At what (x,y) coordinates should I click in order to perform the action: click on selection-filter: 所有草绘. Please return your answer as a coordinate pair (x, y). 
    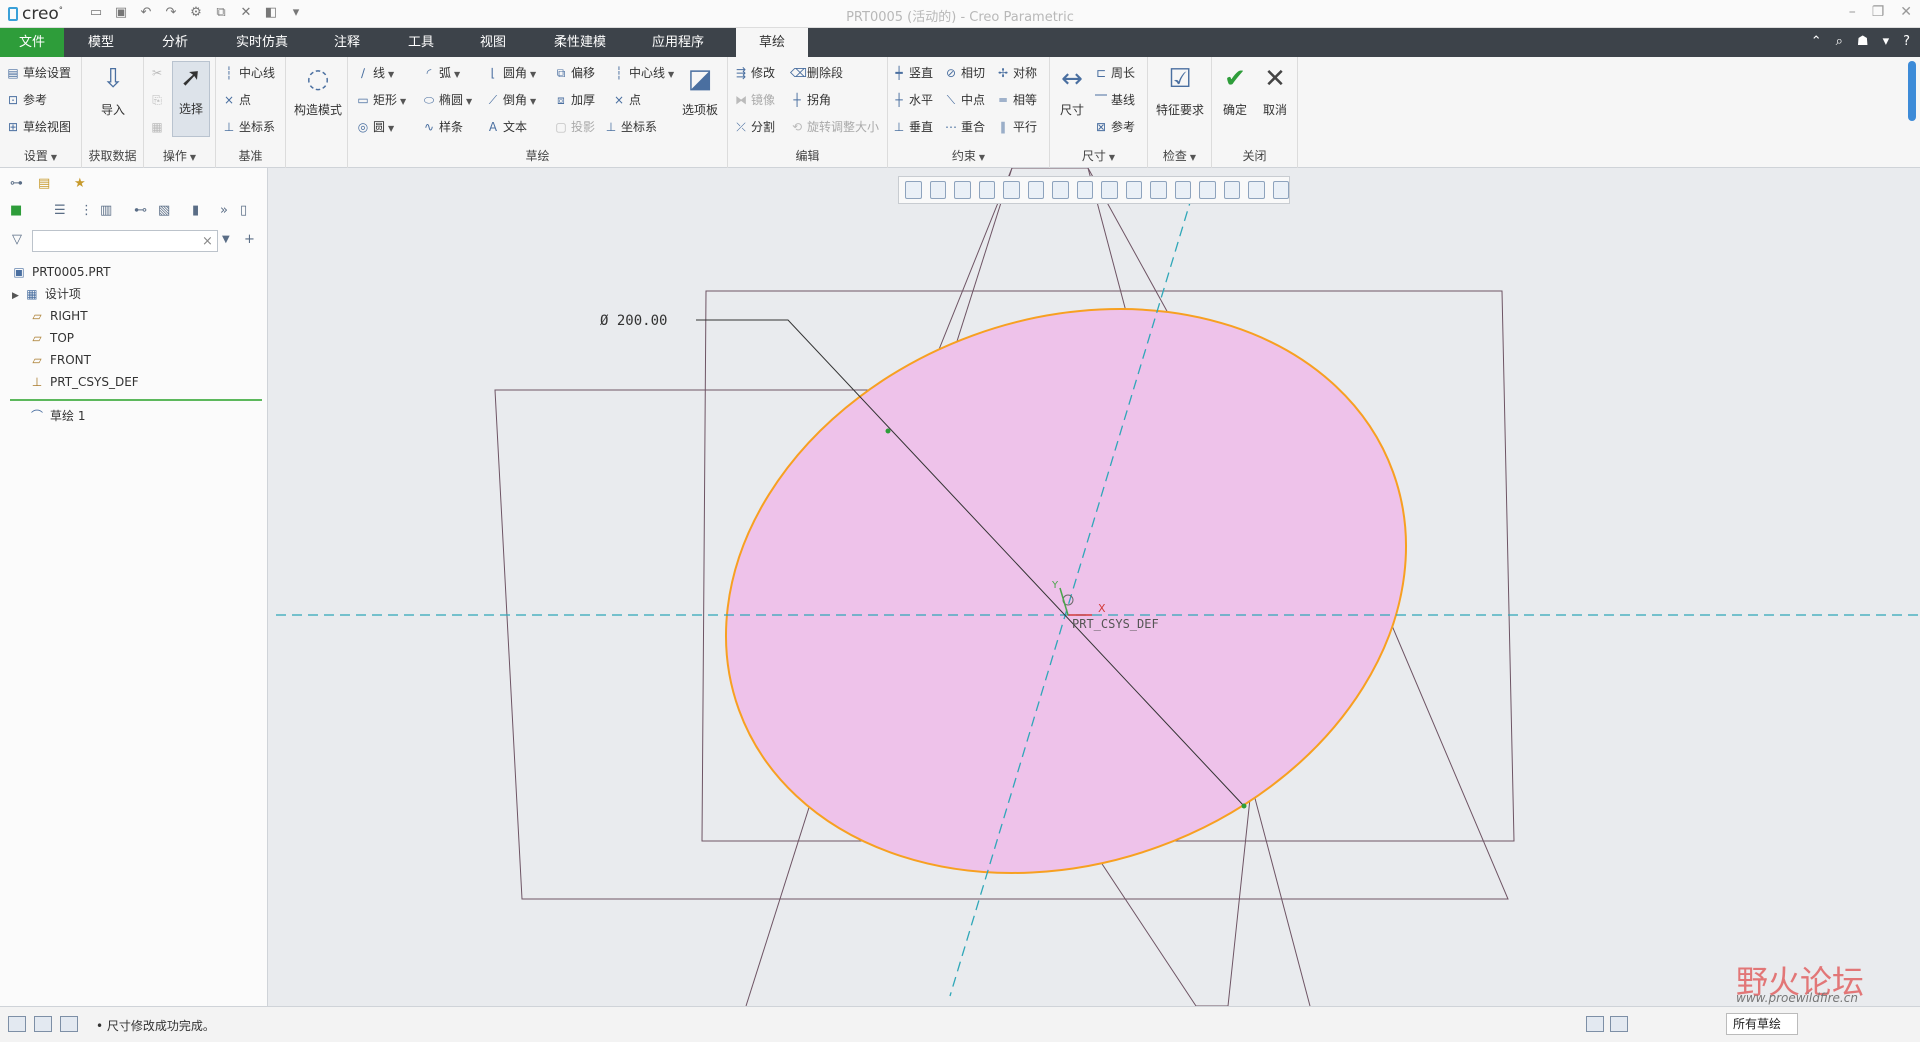
    Looking at the image, I should click on (1762, 1024).